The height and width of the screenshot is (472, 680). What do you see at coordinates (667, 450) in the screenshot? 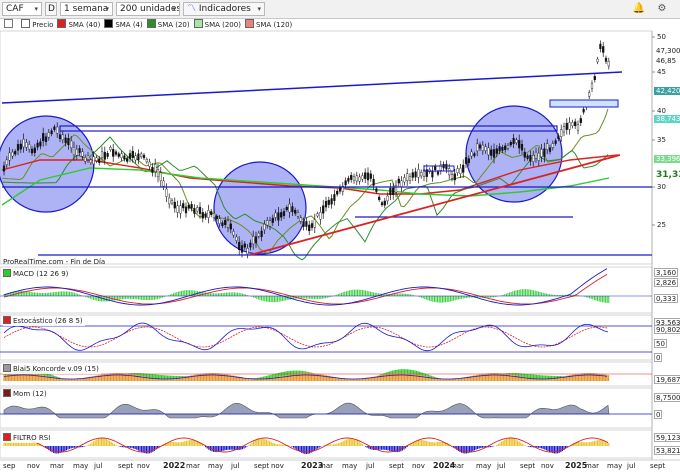
I see `filtro-value-label: 53,821` at bounding box center [667, 450].